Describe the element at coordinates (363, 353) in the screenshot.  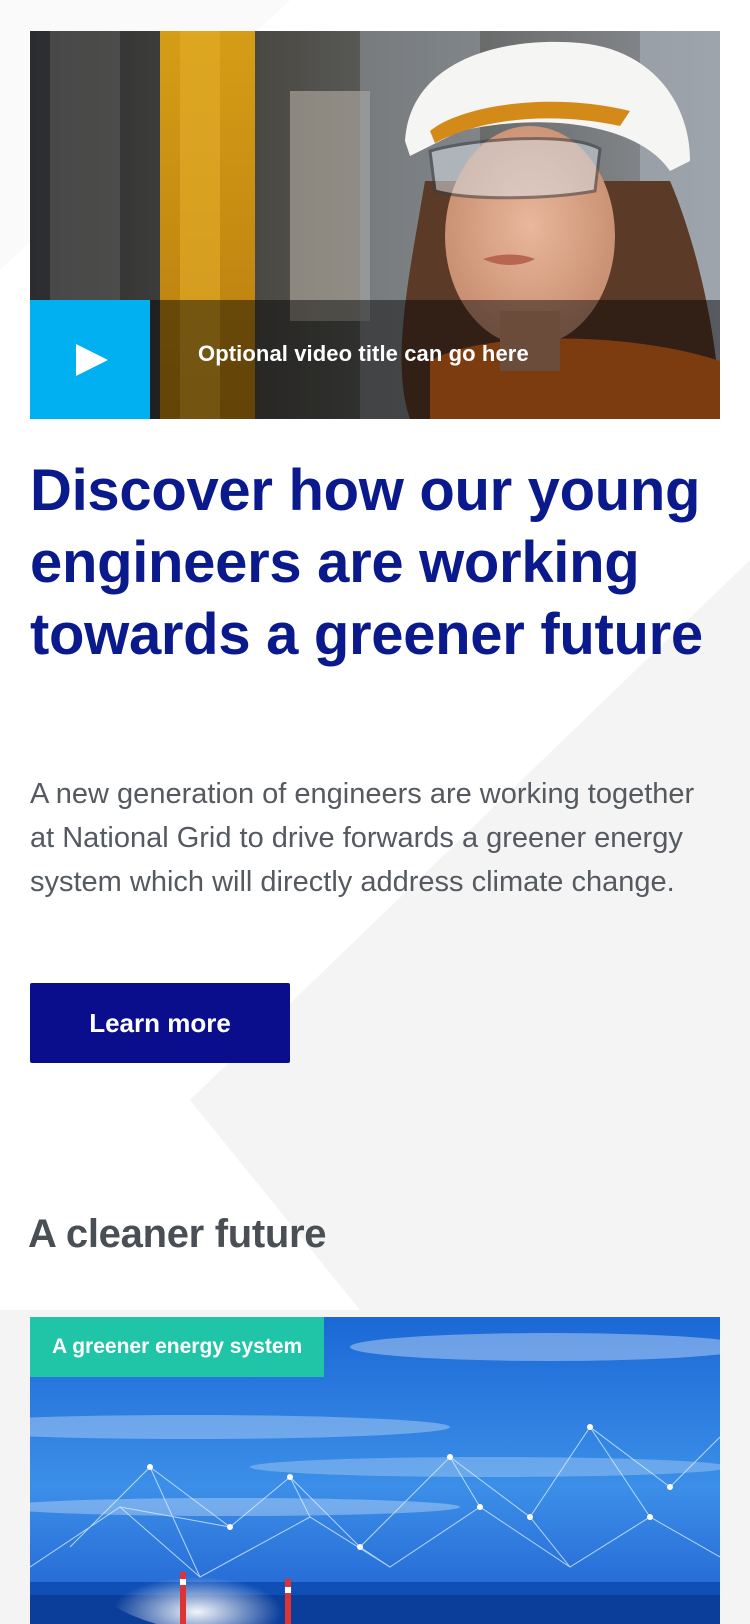
I see `video-title: Optional video title can go here` at that location.